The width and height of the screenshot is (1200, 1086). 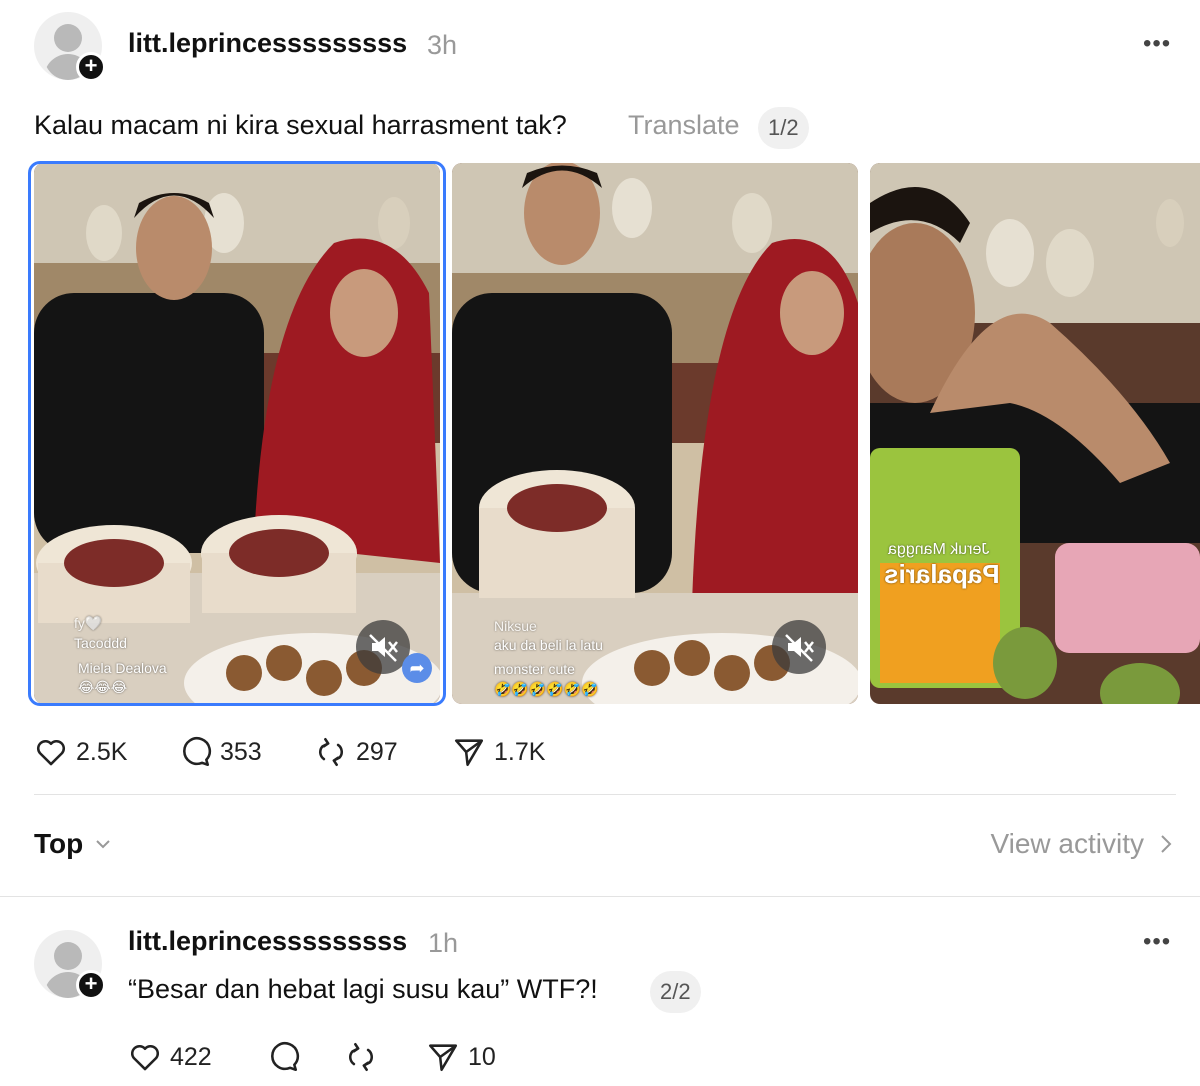 What do you see at coordinates (520, 751) in the screenshot?
I see `share-count: 1.7K` at bounding box center [520, 751].